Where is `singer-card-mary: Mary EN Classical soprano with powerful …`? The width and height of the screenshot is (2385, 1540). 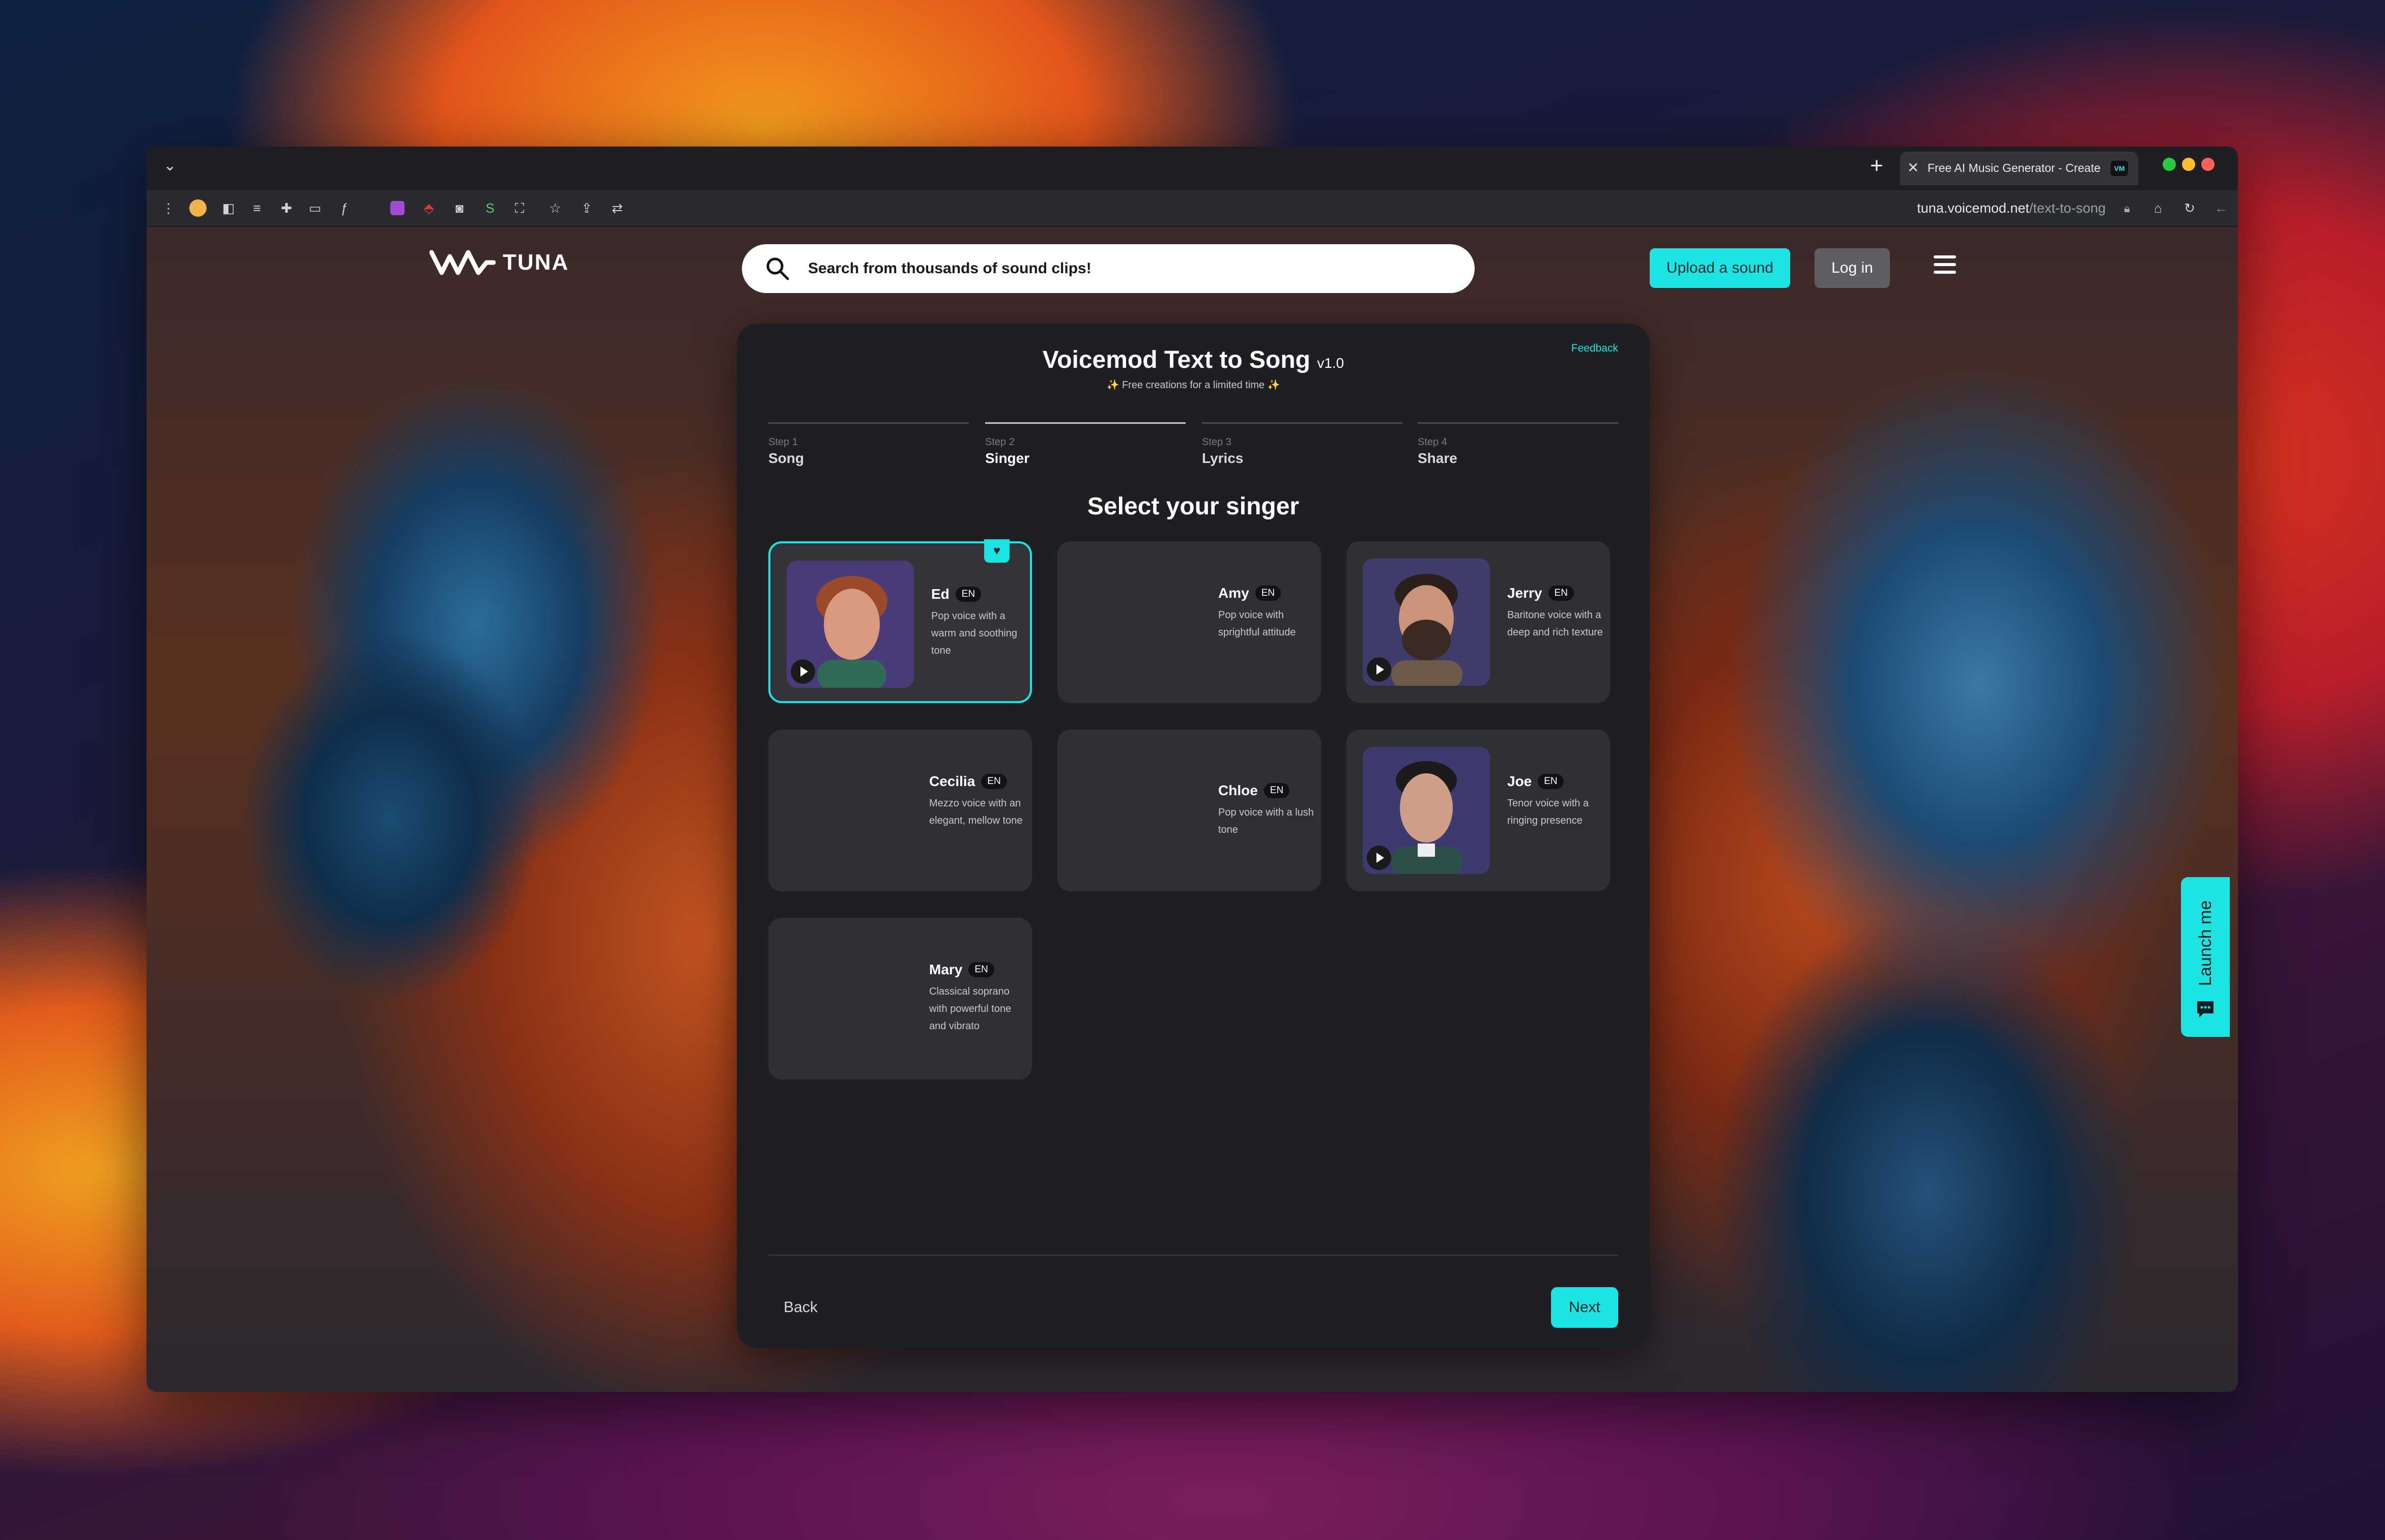 singer-card-mary: Mary EN Classical soprano with powerful … is located at coordinates (900, 999).